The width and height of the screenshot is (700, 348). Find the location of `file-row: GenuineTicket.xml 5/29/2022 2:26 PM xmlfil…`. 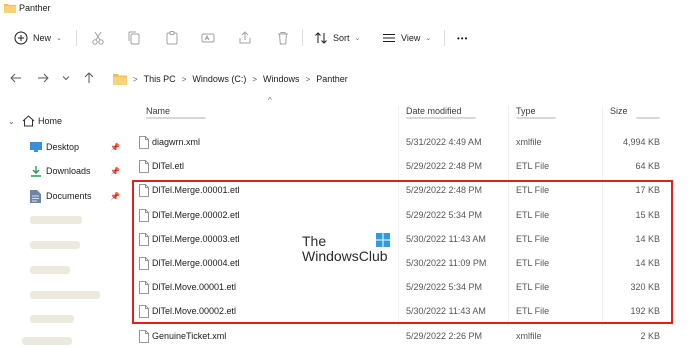

file-row: GenuineTicket.xml 5/29/2022 2:26 PM xmlfil… is located at coordinates (402, 337).